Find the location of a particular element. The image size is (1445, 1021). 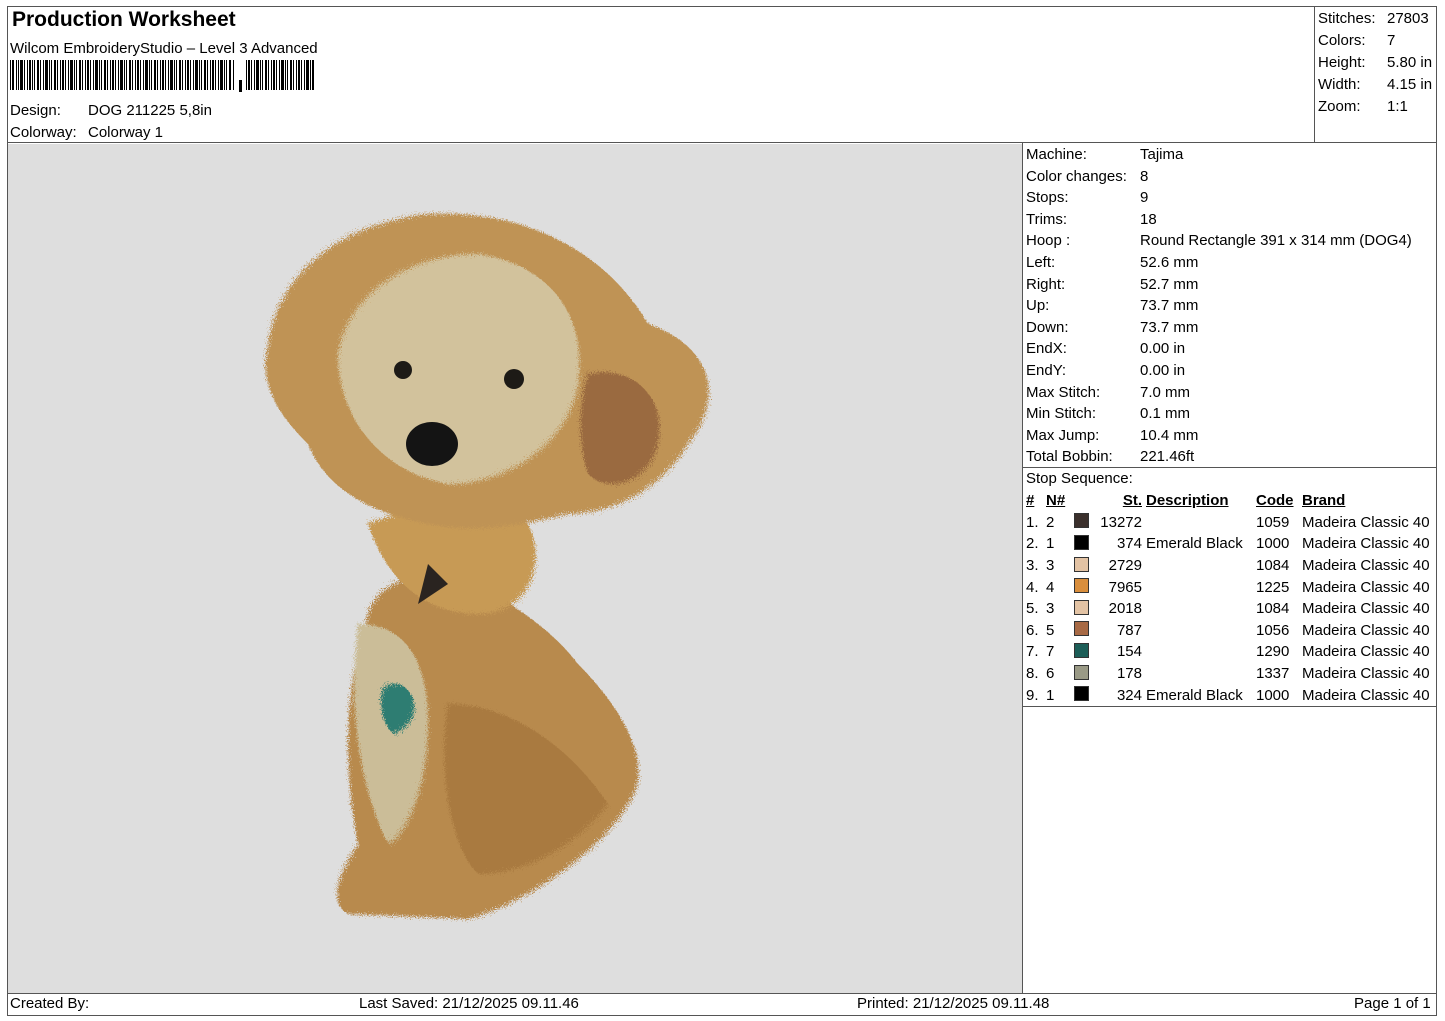

spec-row: Min Stitch: 0.1 mm is located at coordinates (1108, 414).